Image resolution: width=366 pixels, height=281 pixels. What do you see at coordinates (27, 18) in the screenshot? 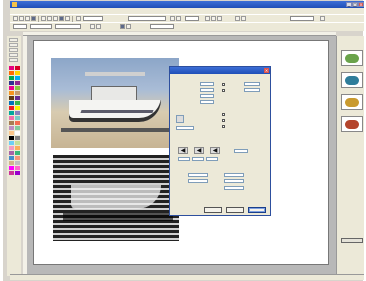
I see `save-icon` at bounding box center [27, 18].